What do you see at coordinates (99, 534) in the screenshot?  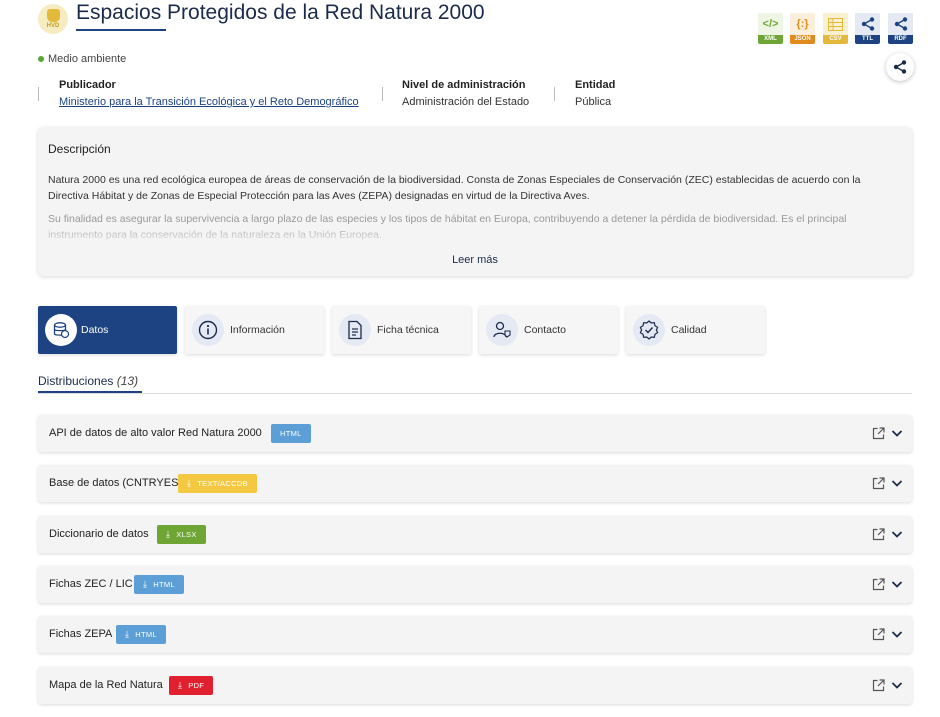 I see `distribution-name: Diccionario de datos` at bounding box center [99, 534].